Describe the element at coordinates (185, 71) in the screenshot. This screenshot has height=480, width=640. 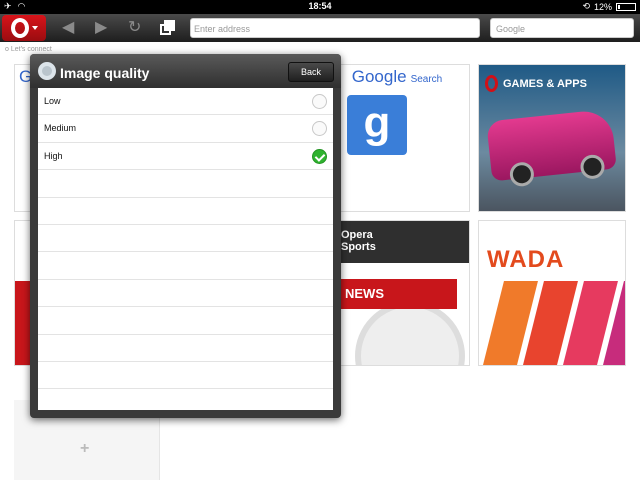
I see `popover-header: Image quality Back` at that location.